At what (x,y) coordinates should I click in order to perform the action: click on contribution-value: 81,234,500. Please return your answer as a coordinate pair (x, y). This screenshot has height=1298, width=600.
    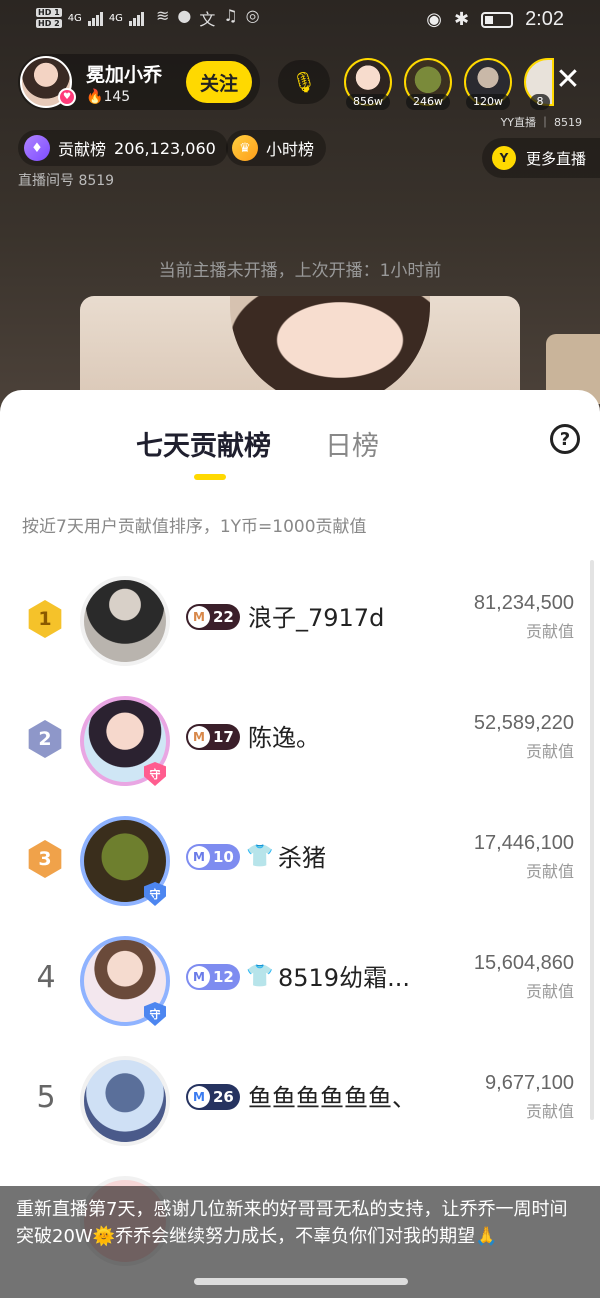
    Looking at the image, I should click on (523, 603).